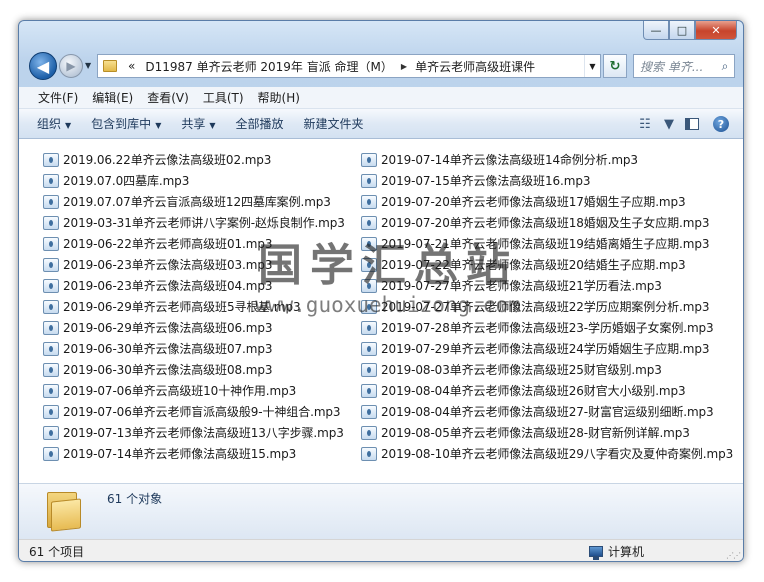 The image size is (764, 582). Describe the element at coordinates (112, 97) in the screenshot. I see `menu-edit: 编辑(E)` at that location.